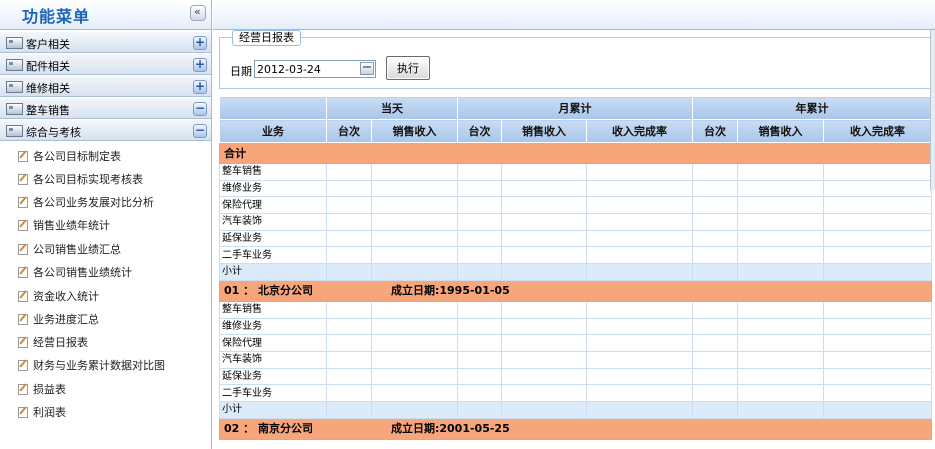  Describe the element at coordinates (105, 318) in the screenshot. I see `menu-item: 业务进度汇总` at that location.